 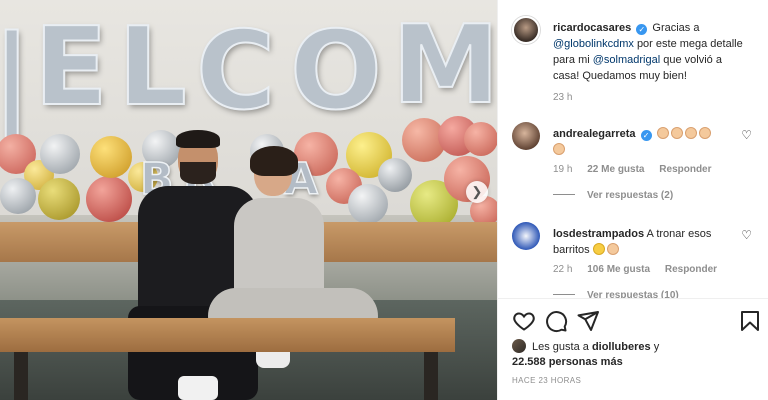 I want to click on view-replies-button: Ver respuestas (10), so click(x=616, y=294).